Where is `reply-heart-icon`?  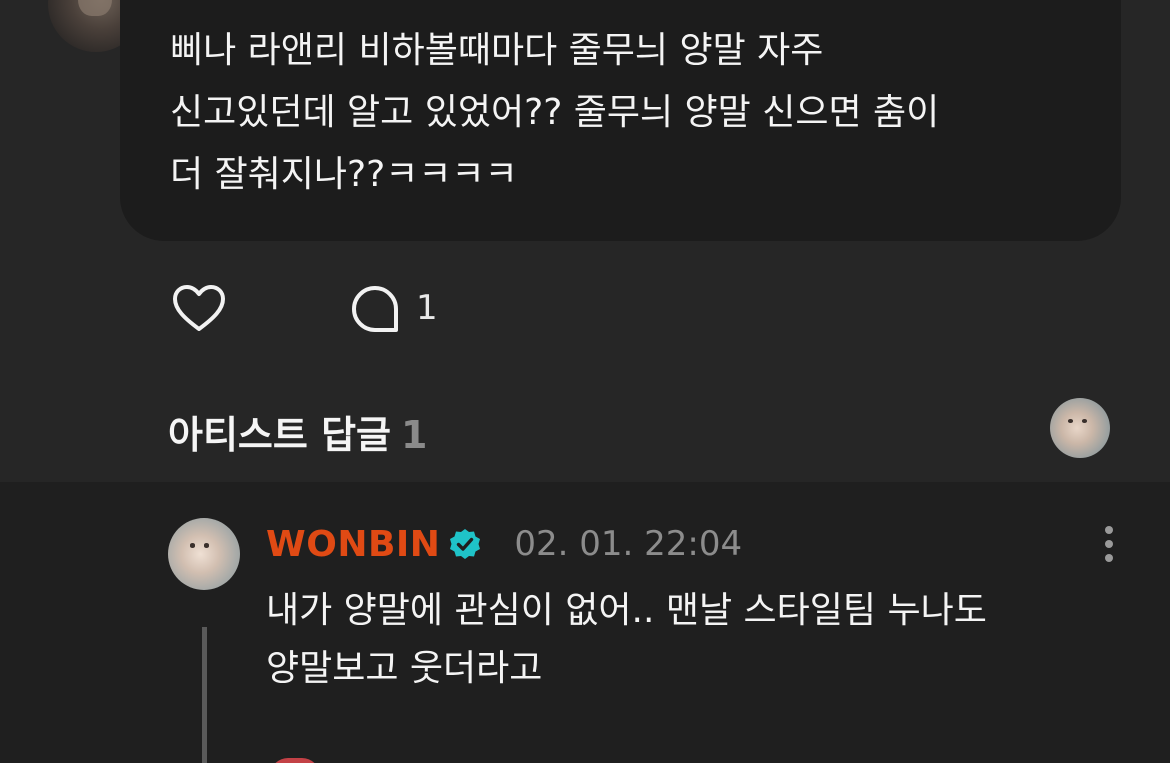
reply-heart-icon is located at coordinates (295, 760).